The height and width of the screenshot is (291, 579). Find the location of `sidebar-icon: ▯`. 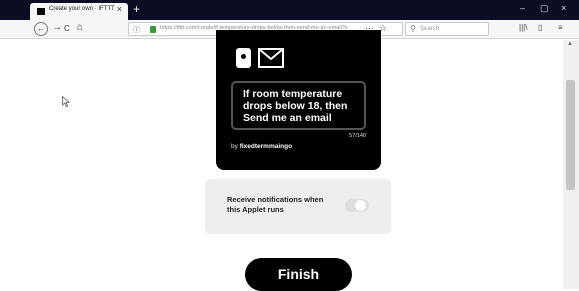

sidebar-icon: ▯ is located at coordinates (540, 27).